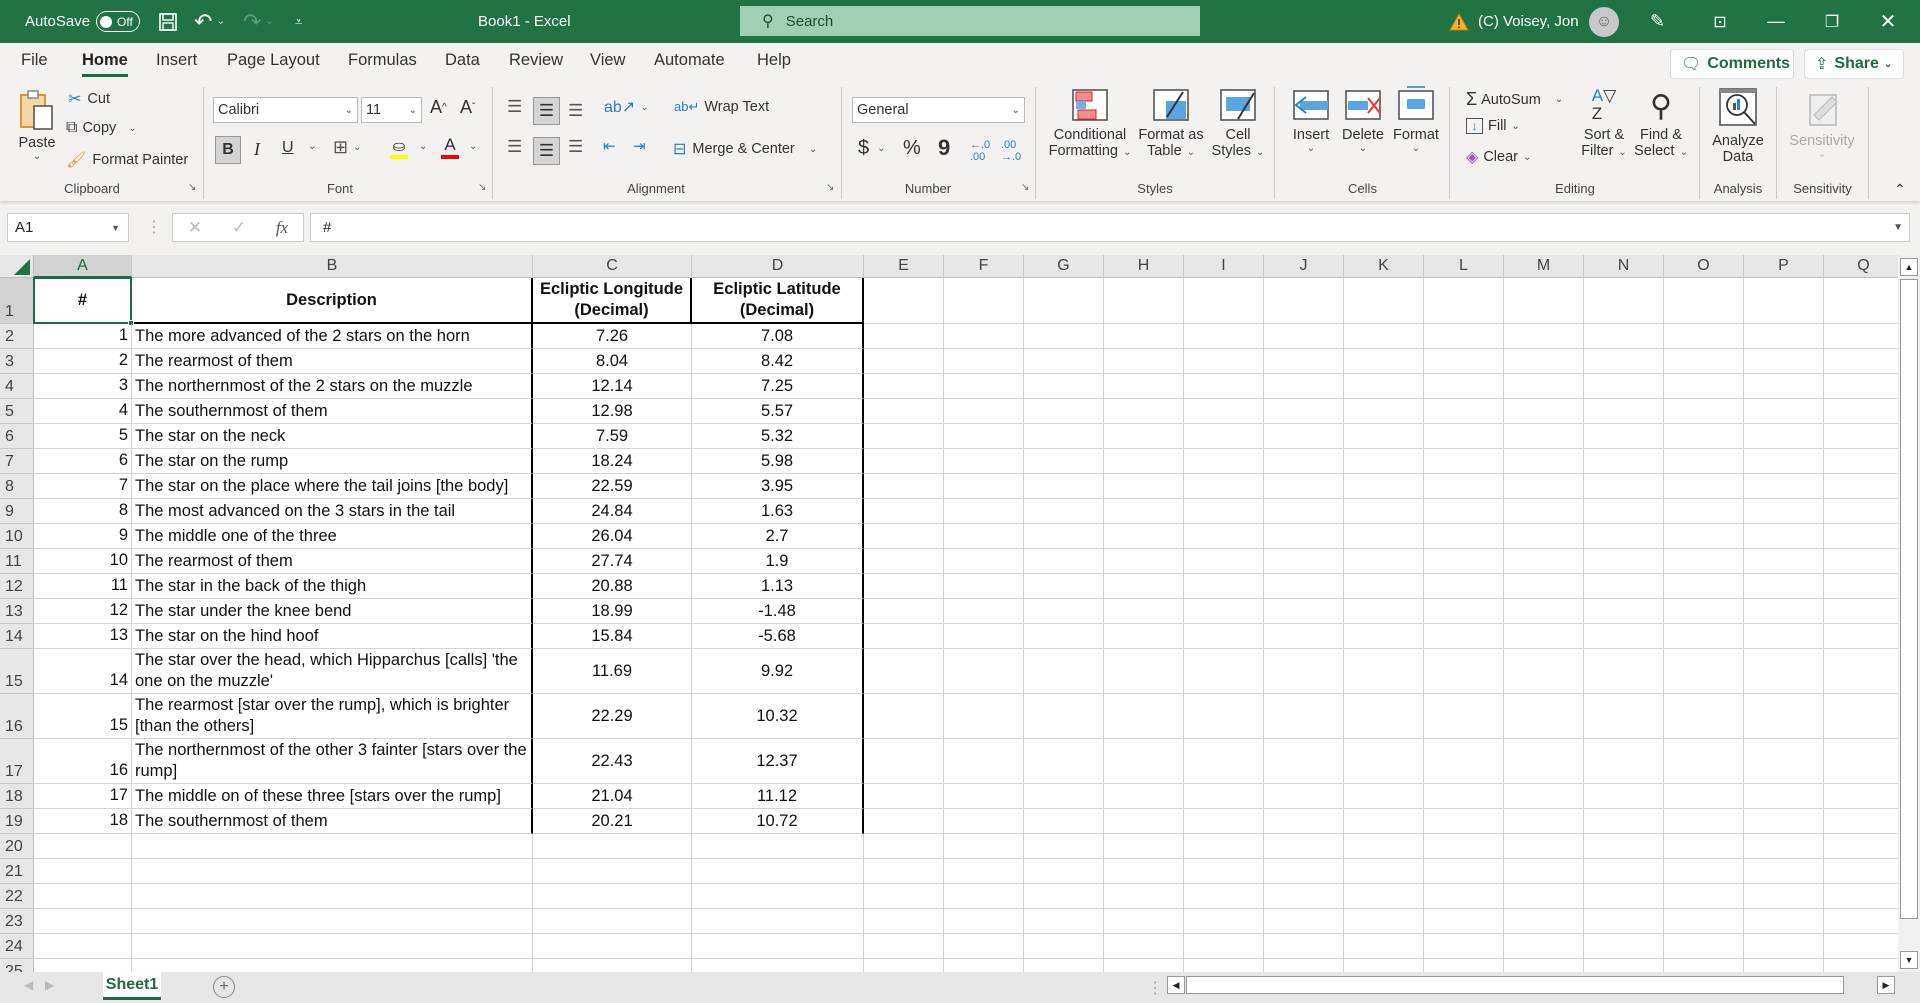 This screenshot has height=1003, width=1920. Describe the element at coordinates (612, 436) in the screenshot. I see `cell-lon: 7.59` at that location.